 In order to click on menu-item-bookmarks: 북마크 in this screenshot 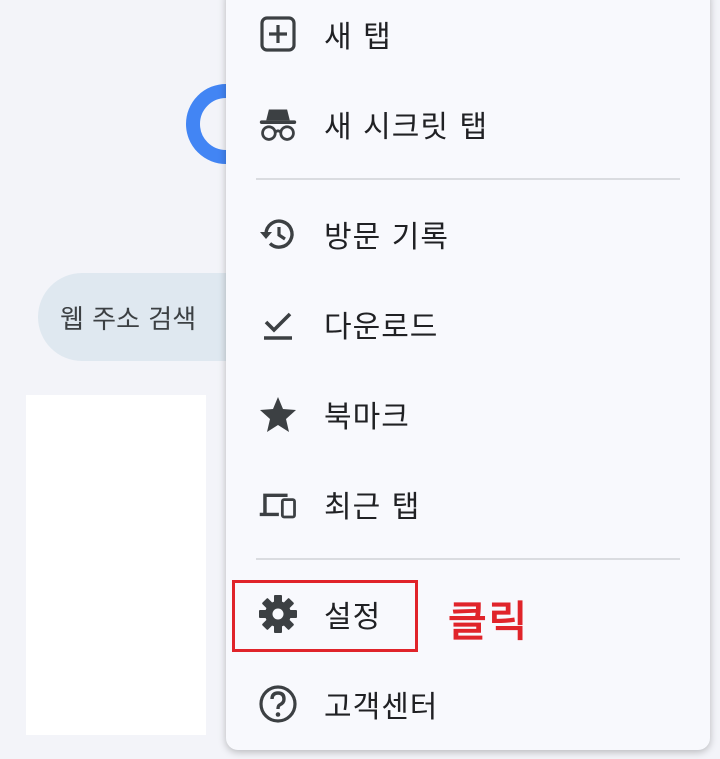, I will do `click(468, 414)`.